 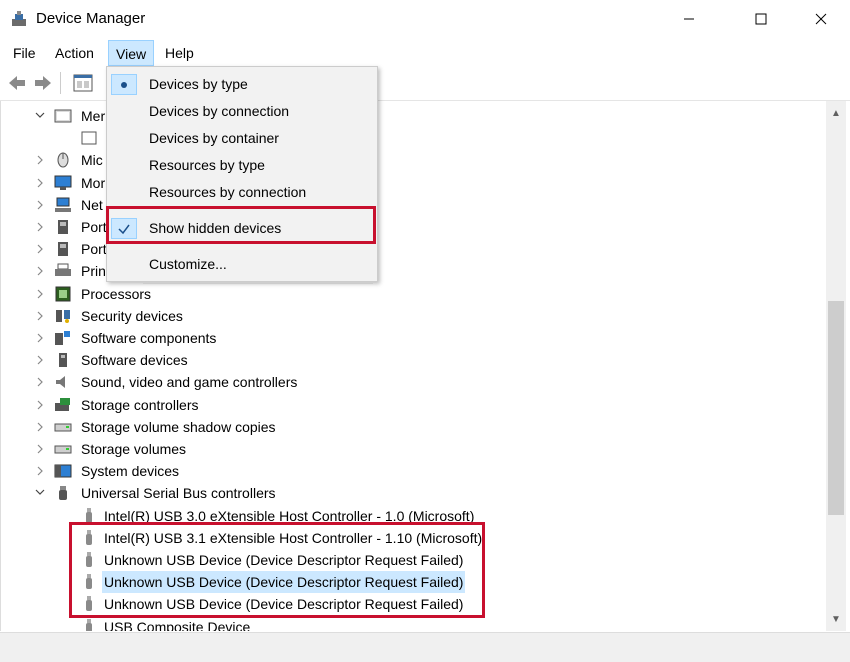 What do you see at coordinates (43, 83) in the screenshot?
I see `forward-arrow-icon` at bounding box center [43, 83].